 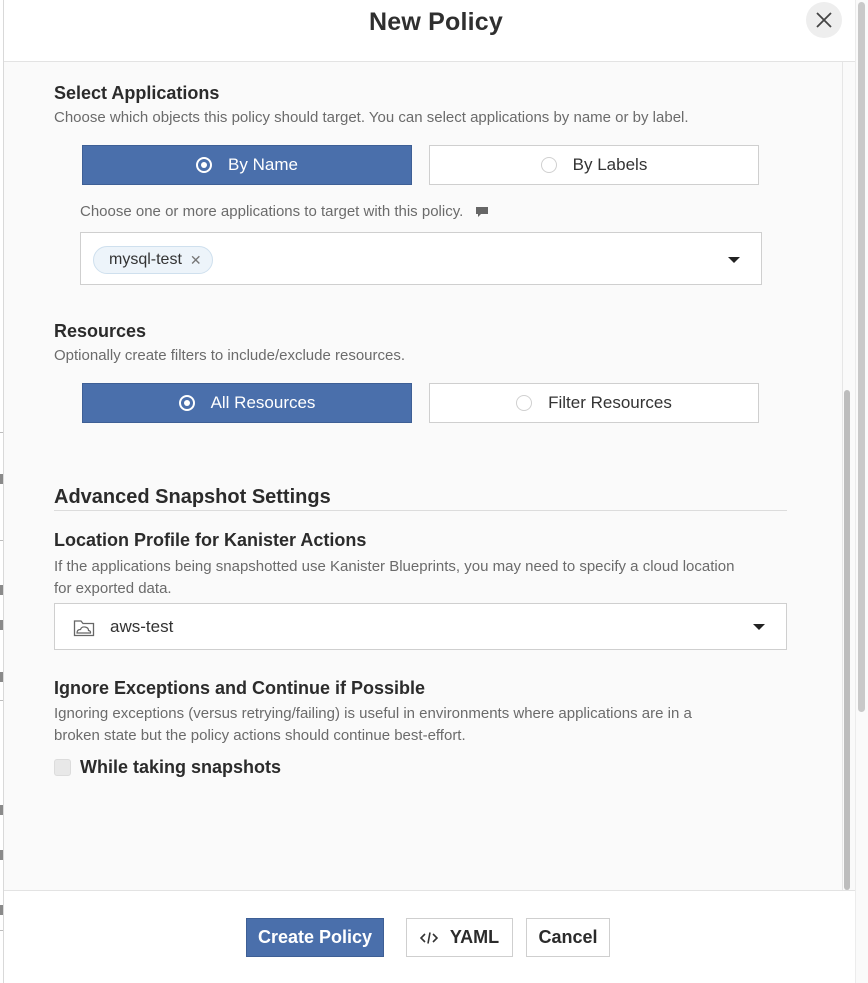 What do you see at coordinates (100, 331) in the screenshot?
I see `resources-title: Resources` at bounding box center [100, 331].